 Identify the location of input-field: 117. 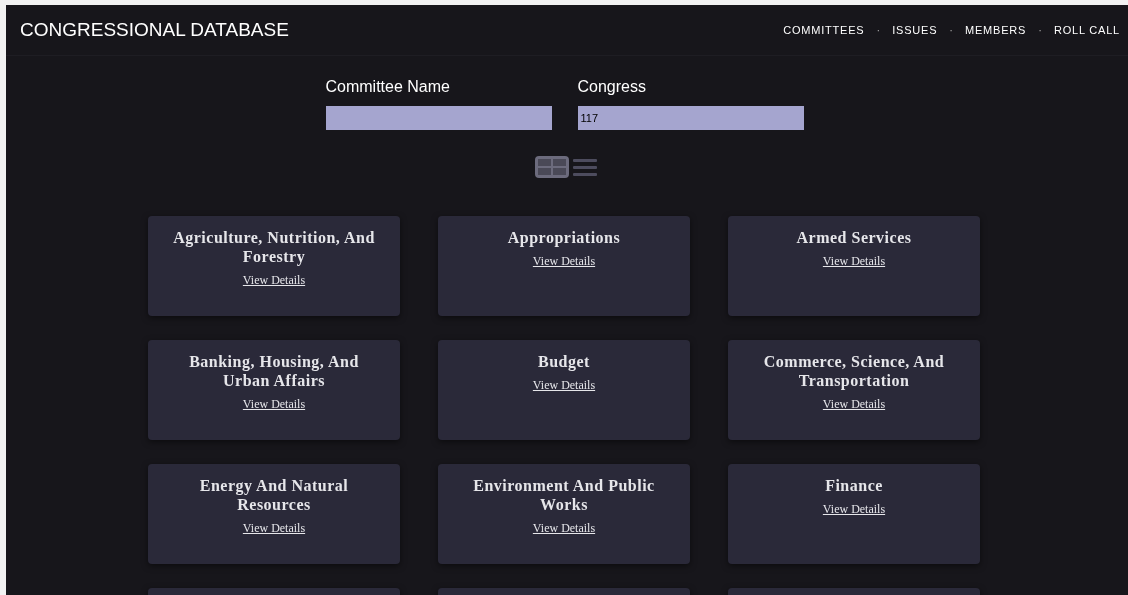
(690, 118).